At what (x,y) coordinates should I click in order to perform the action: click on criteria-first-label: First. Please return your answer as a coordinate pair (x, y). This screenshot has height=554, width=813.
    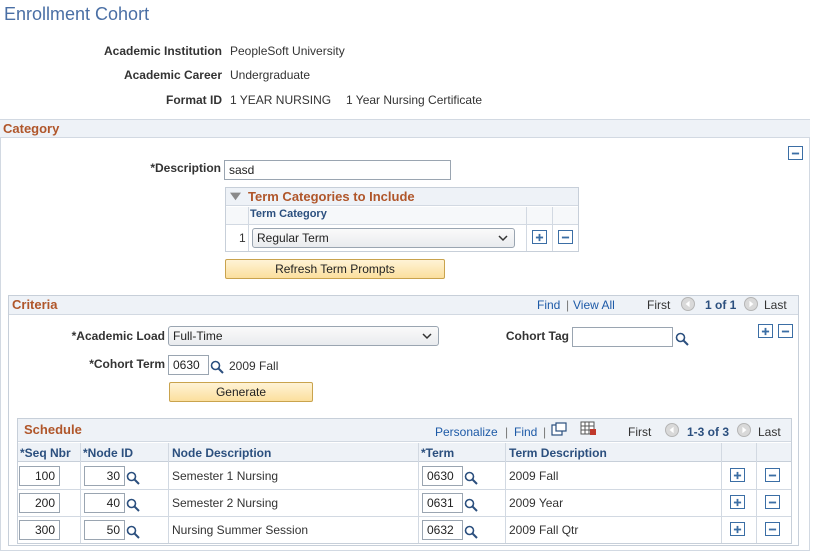
    Looking at the image, I should click on (659, 305).